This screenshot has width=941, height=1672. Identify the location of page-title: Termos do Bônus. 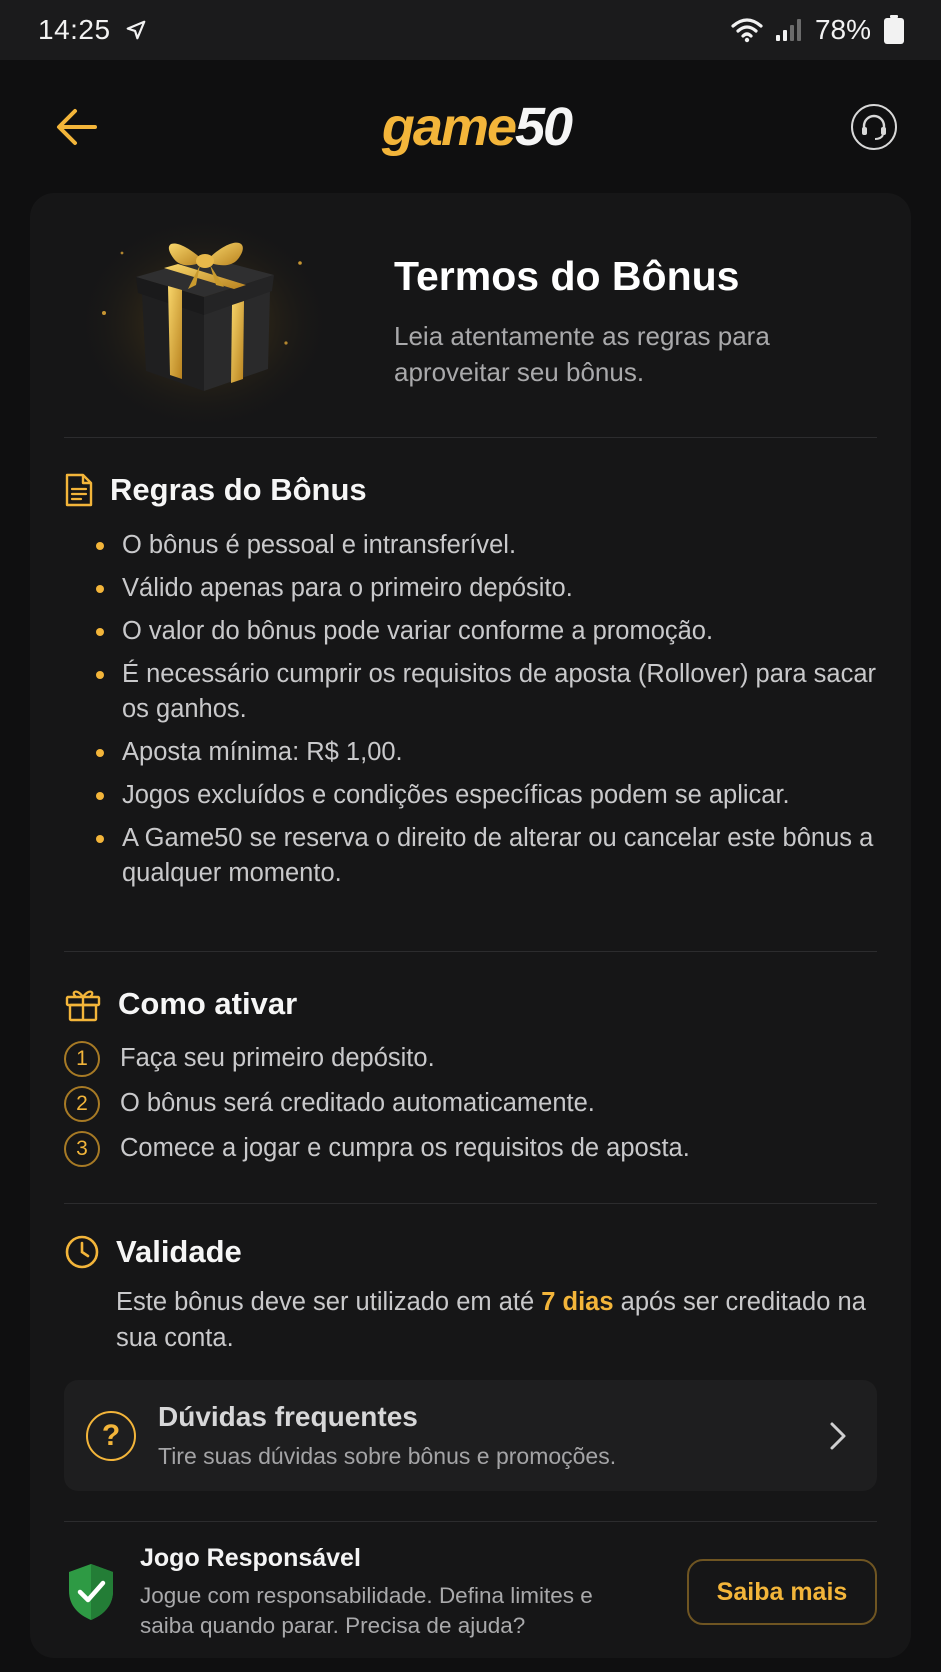
(567, 276).